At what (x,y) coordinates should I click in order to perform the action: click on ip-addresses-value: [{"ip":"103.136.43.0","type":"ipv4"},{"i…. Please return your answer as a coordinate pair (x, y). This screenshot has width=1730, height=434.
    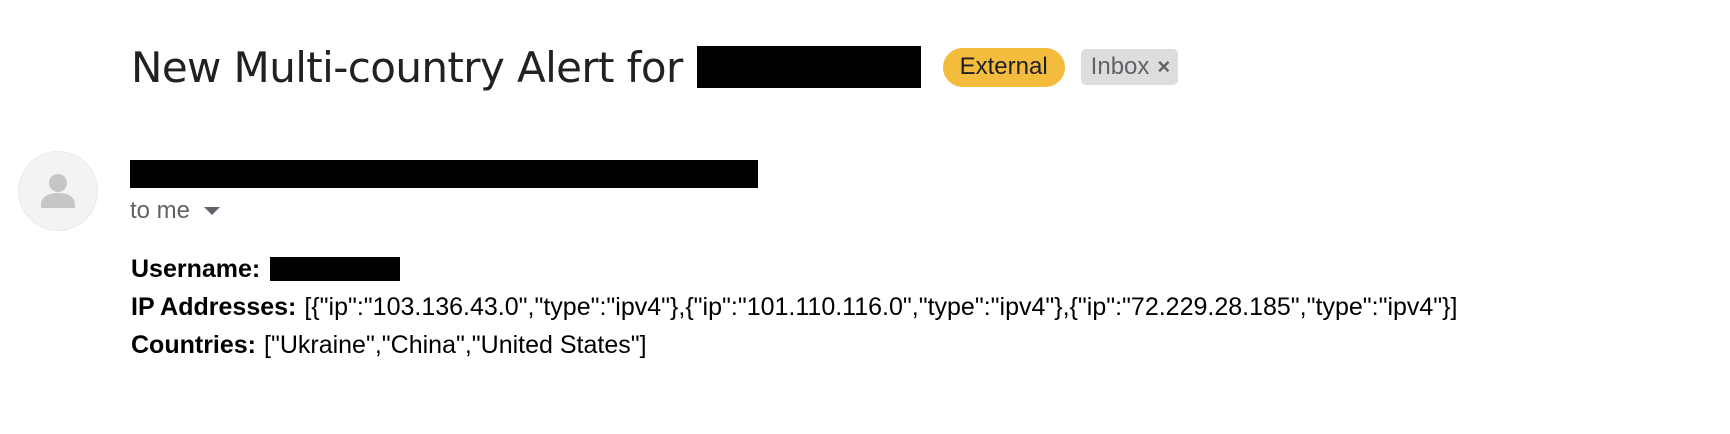
    Looking at the image, I should click on (881, 307).